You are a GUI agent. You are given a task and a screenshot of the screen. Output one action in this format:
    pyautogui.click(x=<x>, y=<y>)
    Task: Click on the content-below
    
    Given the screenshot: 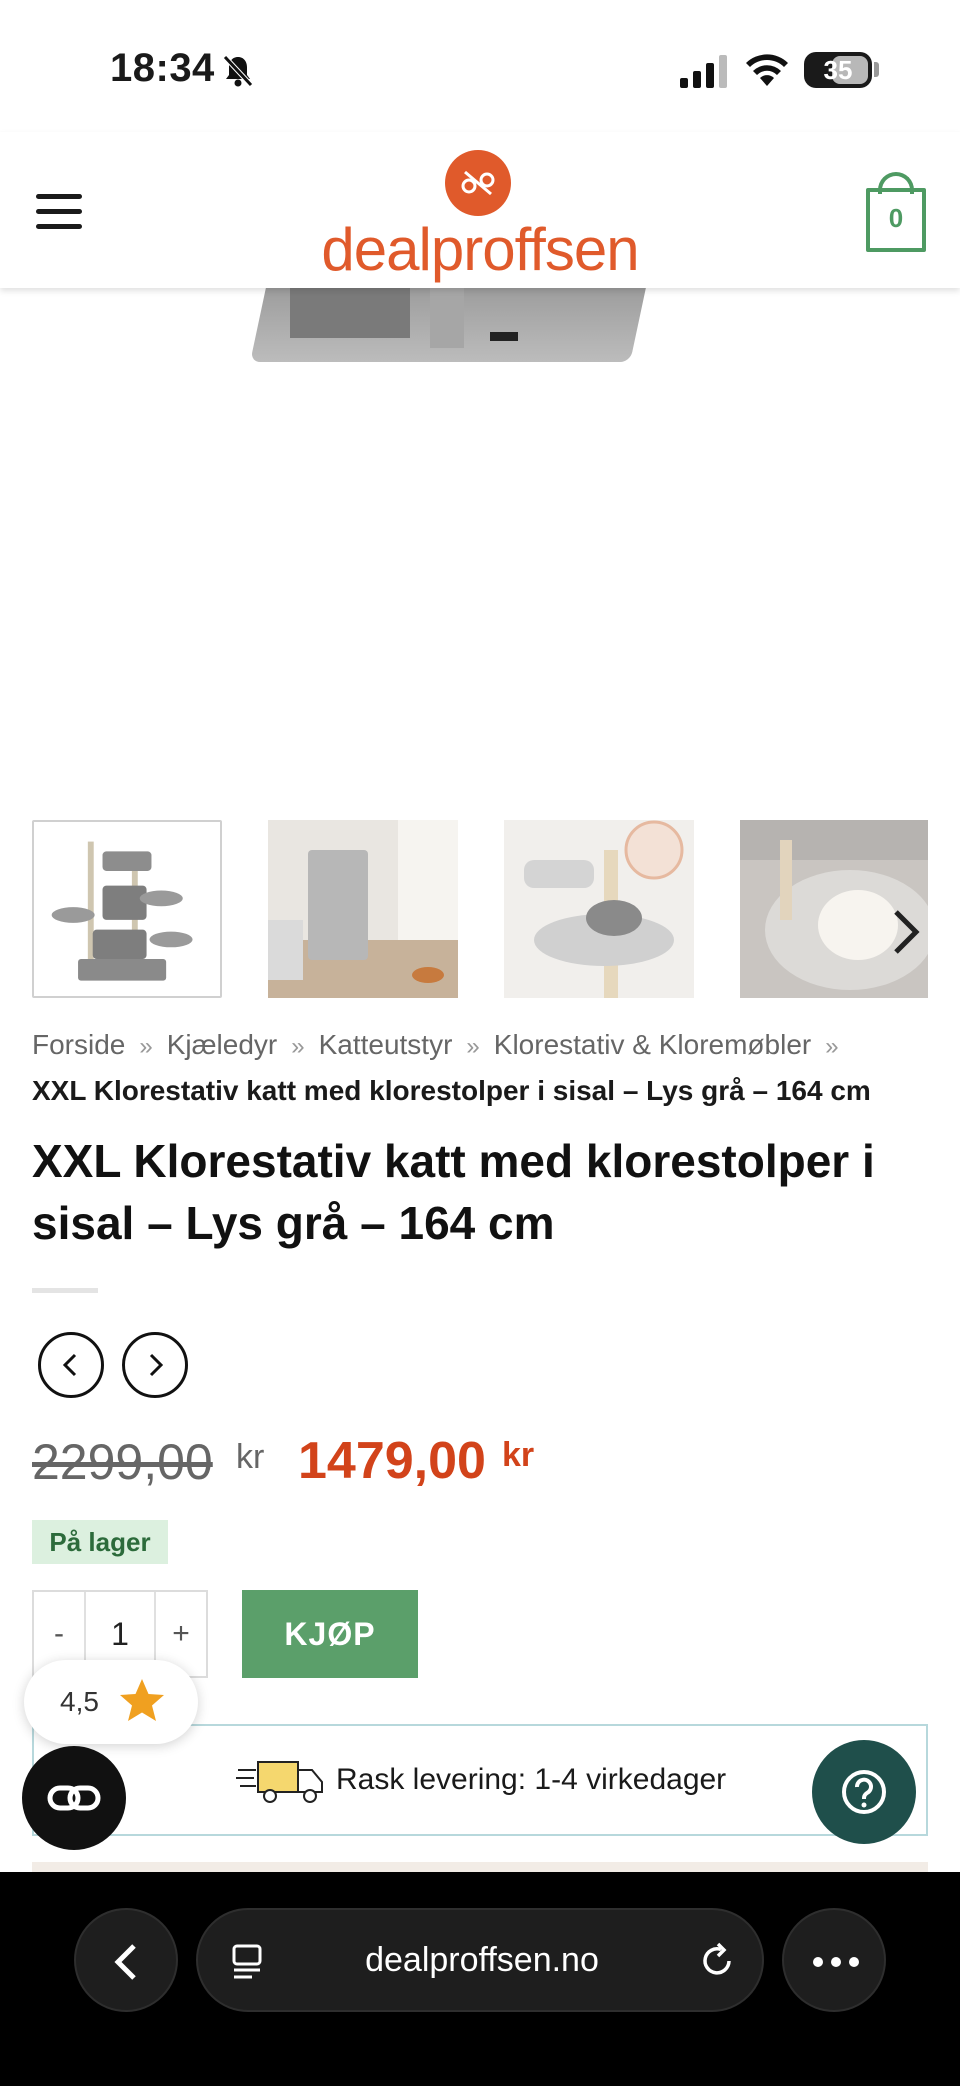 What is the action you would take?
    pyautogui.click(x=480, y=1867)
    